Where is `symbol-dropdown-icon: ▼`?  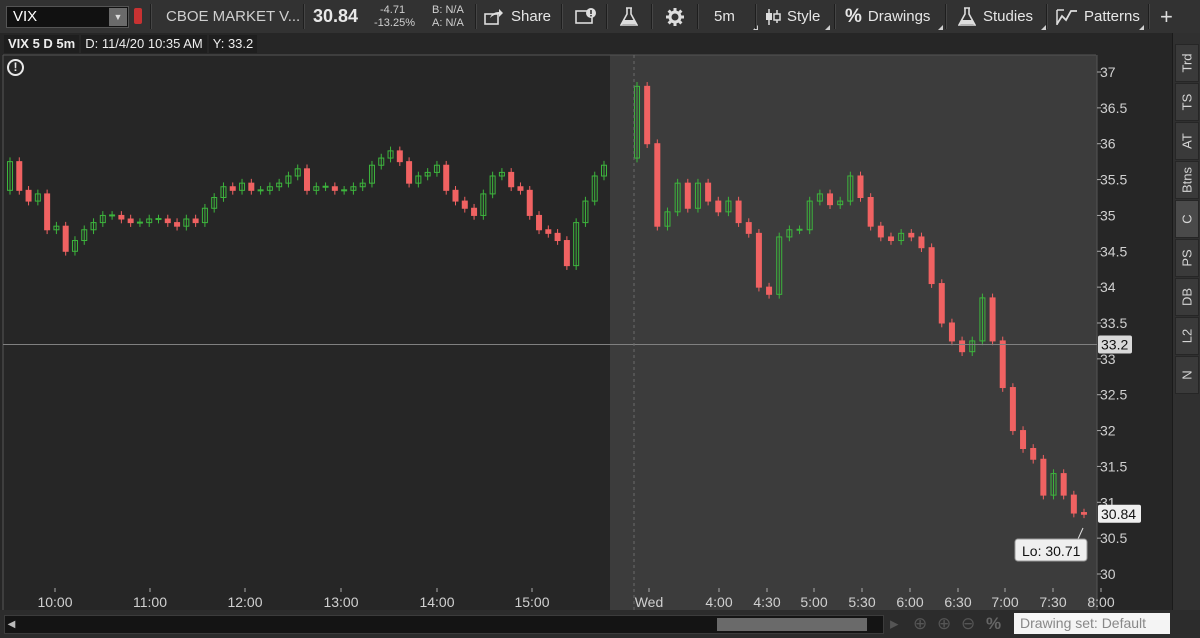
symbol-dropdown-icon: ▼ is located at coordinates (118, 17).